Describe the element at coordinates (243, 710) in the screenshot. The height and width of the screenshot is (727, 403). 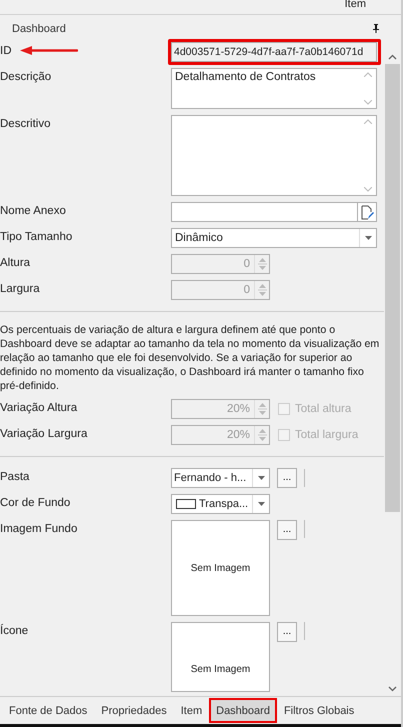
I see `tab: Dashboard` at that location.